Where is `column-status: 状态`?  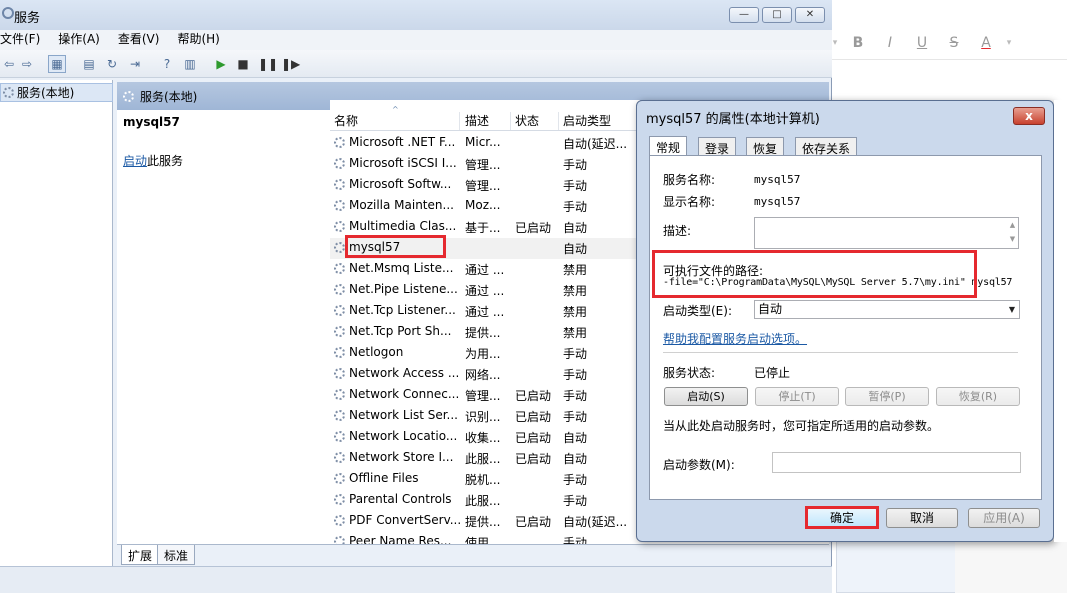 column-status: 状态 is located at coordinates (535, 121).